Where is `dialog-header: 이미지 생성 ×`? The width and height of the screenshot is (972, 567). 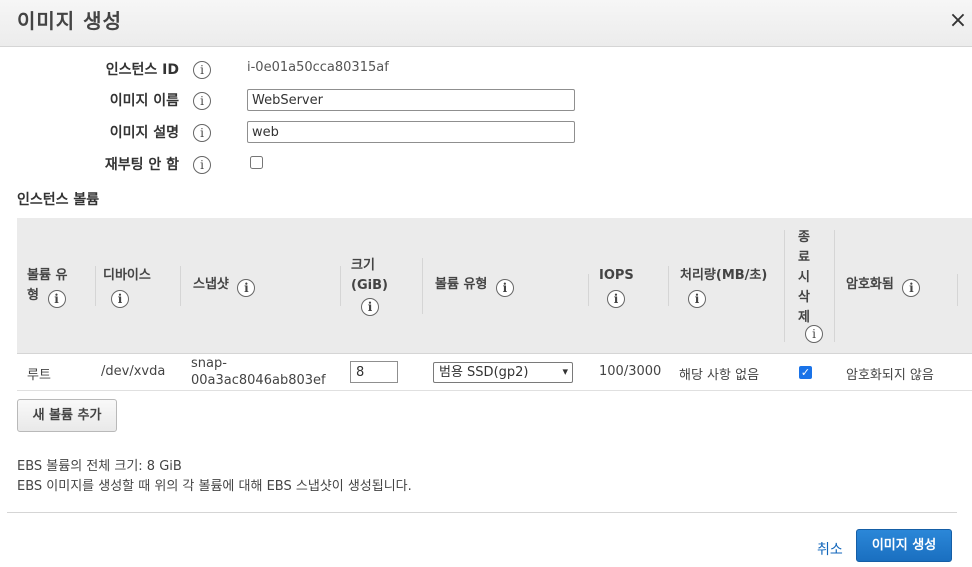 dialog-header: 이미지 생성 × is located at coordinates (486, 23).